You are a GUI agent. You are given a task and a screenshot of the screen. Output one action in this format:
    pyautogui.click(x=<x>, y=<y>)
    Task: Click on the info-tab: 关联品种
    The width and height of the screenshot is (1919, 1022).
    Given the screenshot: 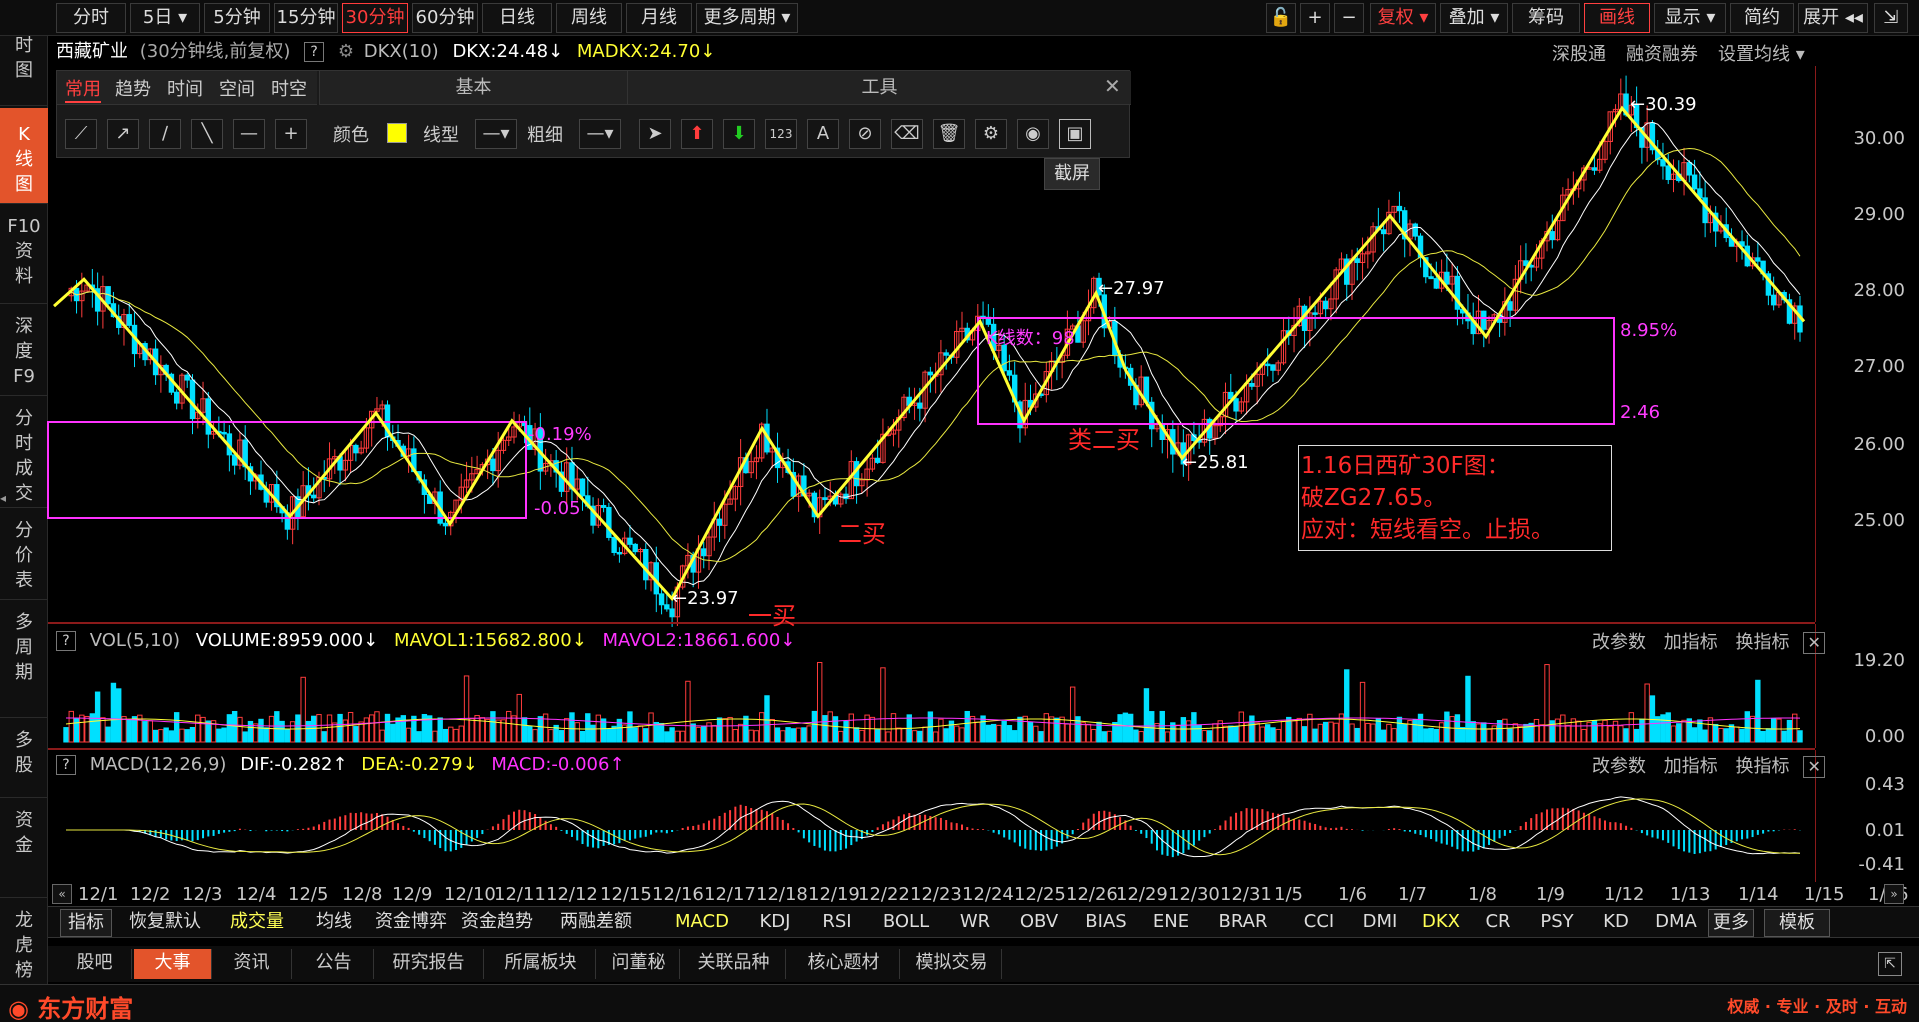 What is the action you would take?
    pyautogui.click(x=734, y=964)
    